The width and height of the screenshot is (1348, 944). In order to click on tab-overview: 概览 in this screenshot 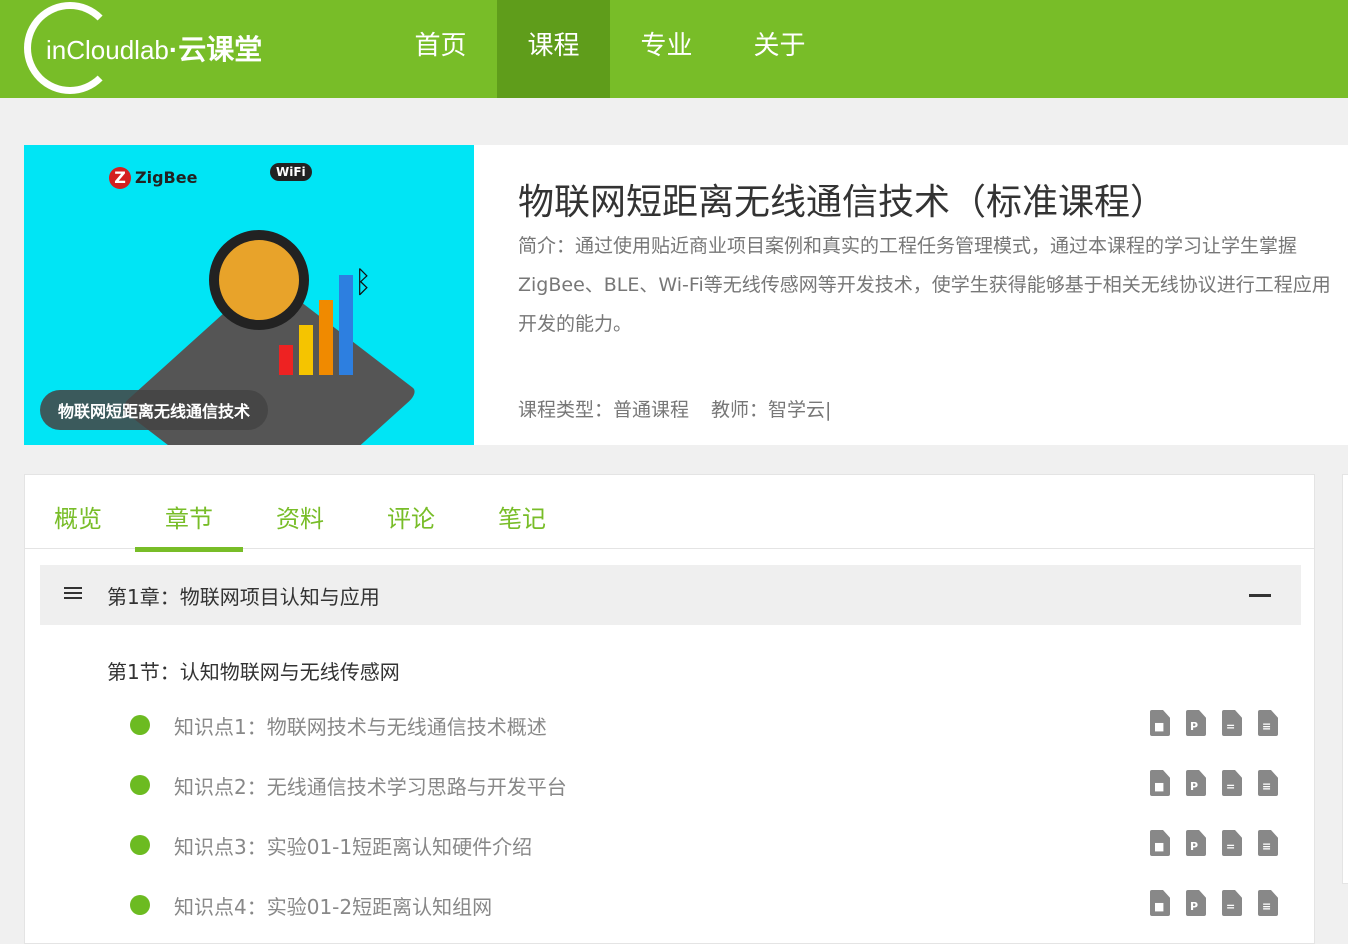, I will do `click(78, 516)`.